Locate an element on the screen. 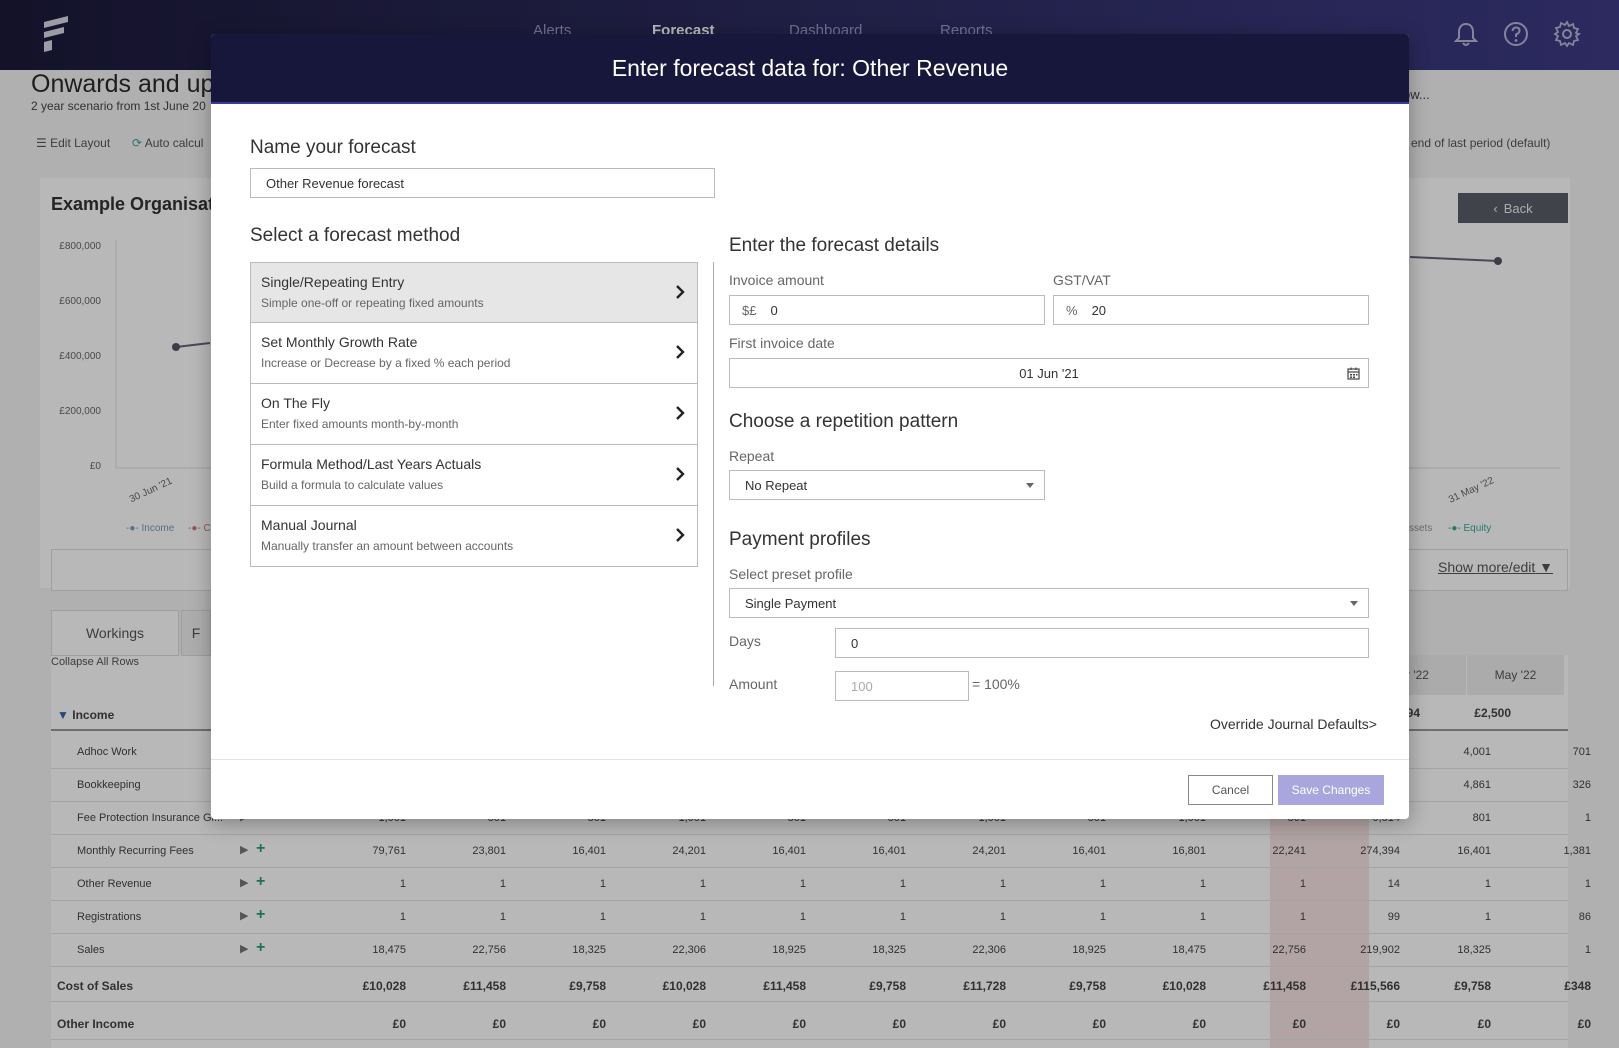 The image size is (1619, 1048). payment-profiles-heading: Payment profiles is located at coordinates (800, 539).